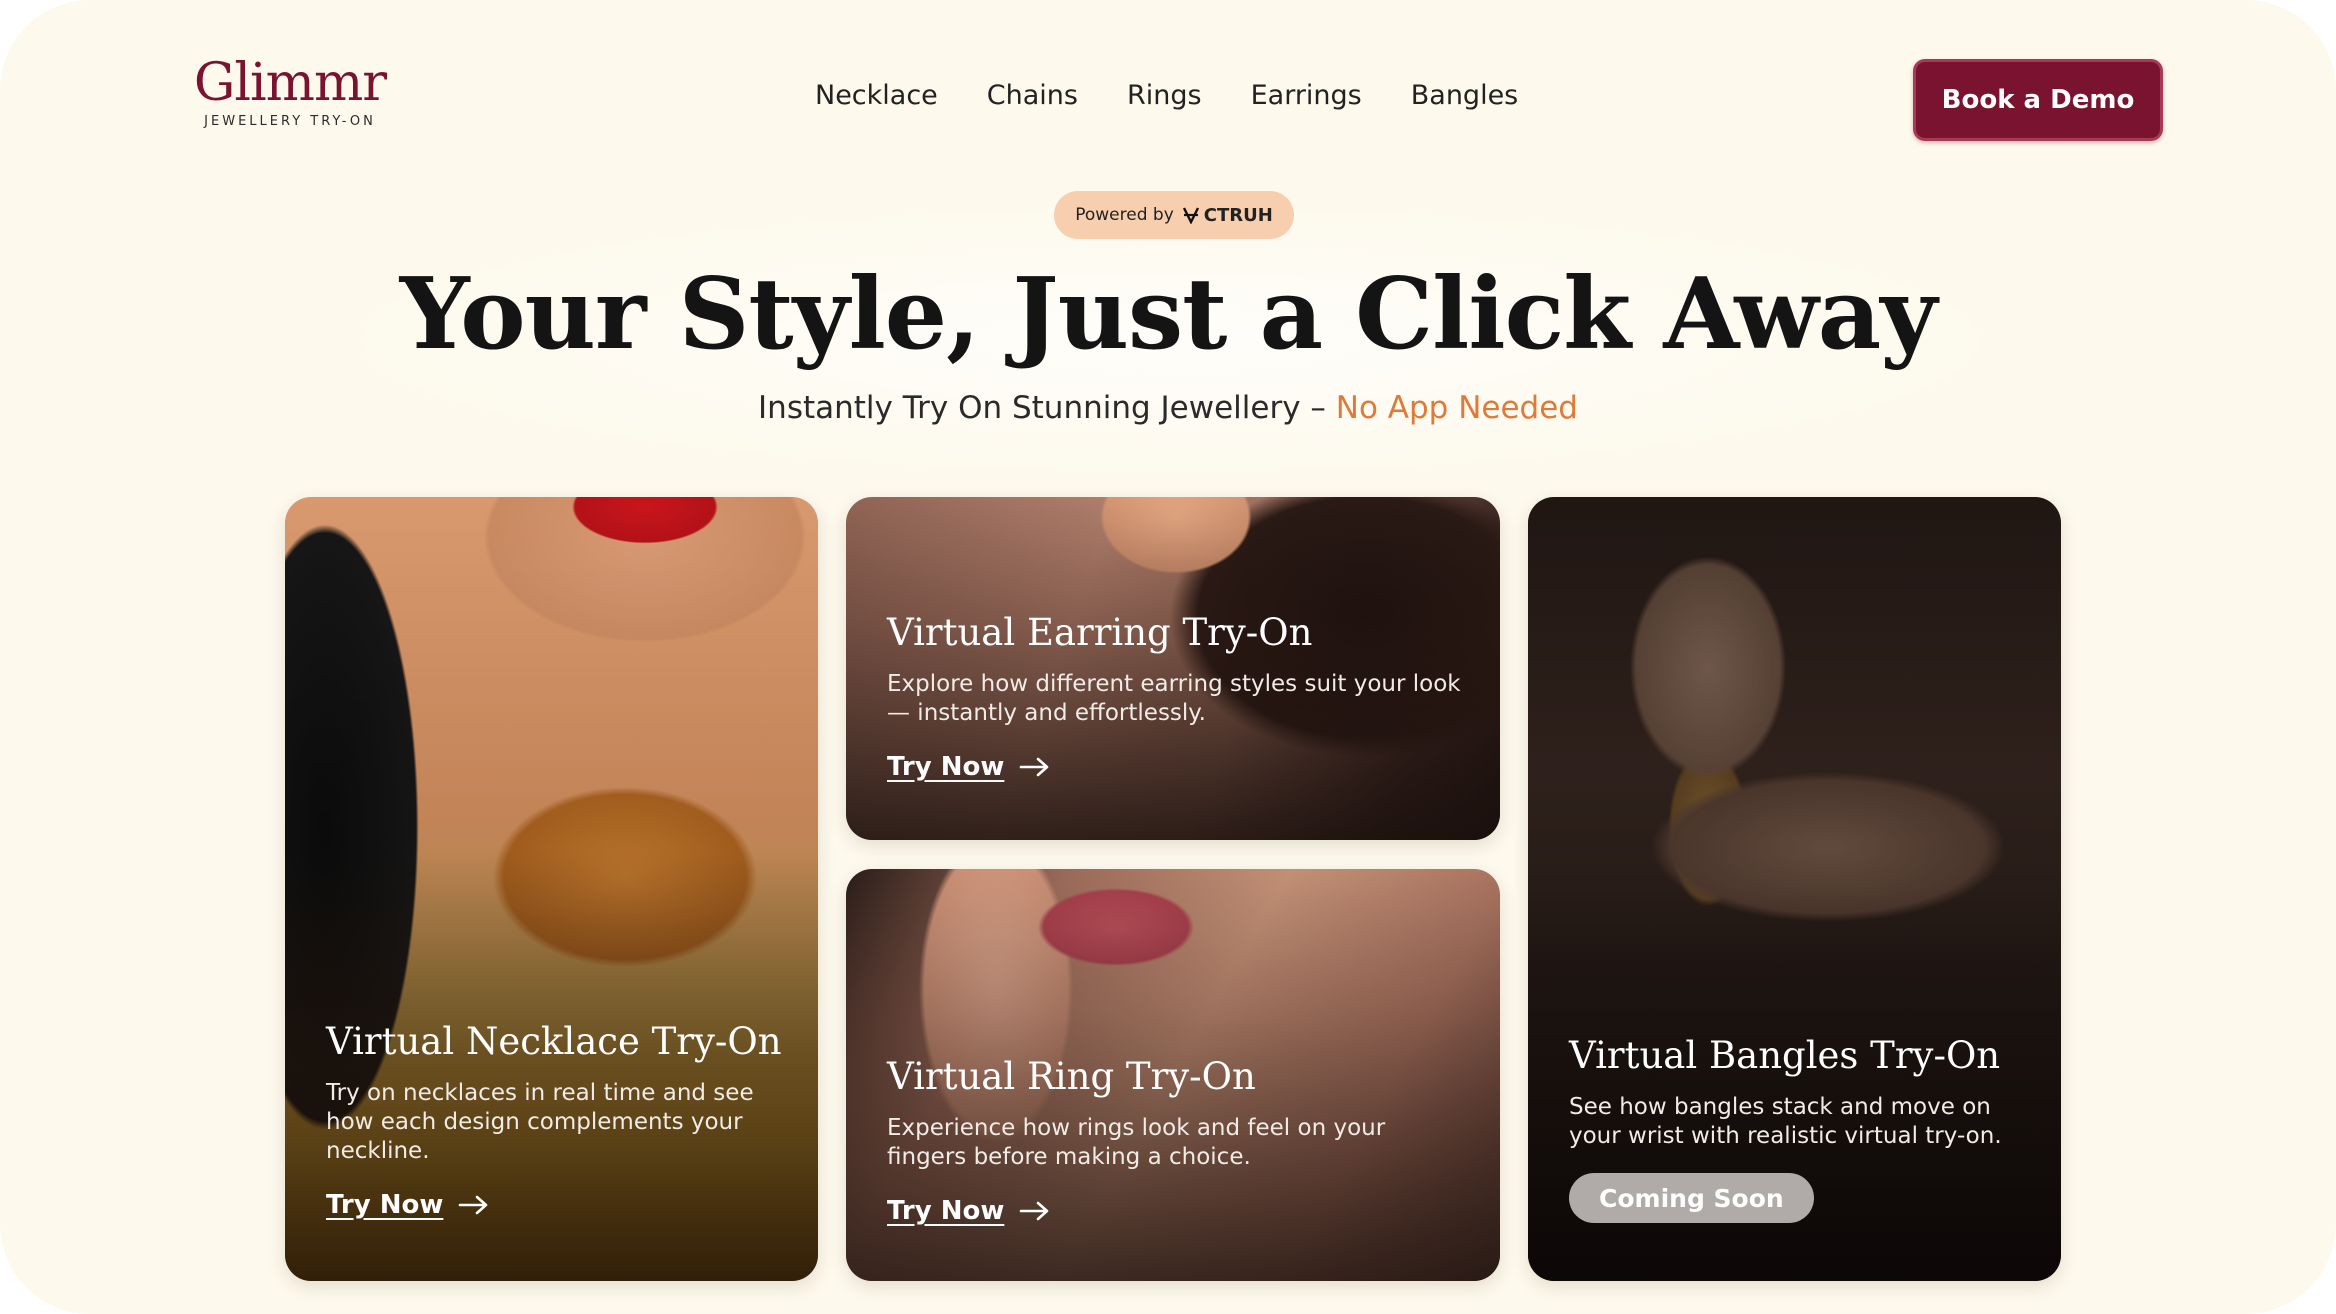 The height and width of the screenshot is (1314, 2336). Describe the element at coordinates (1071, 1076) in the screenshot. I see `ring-card-title: Virtual Ring Try-On` at that location.